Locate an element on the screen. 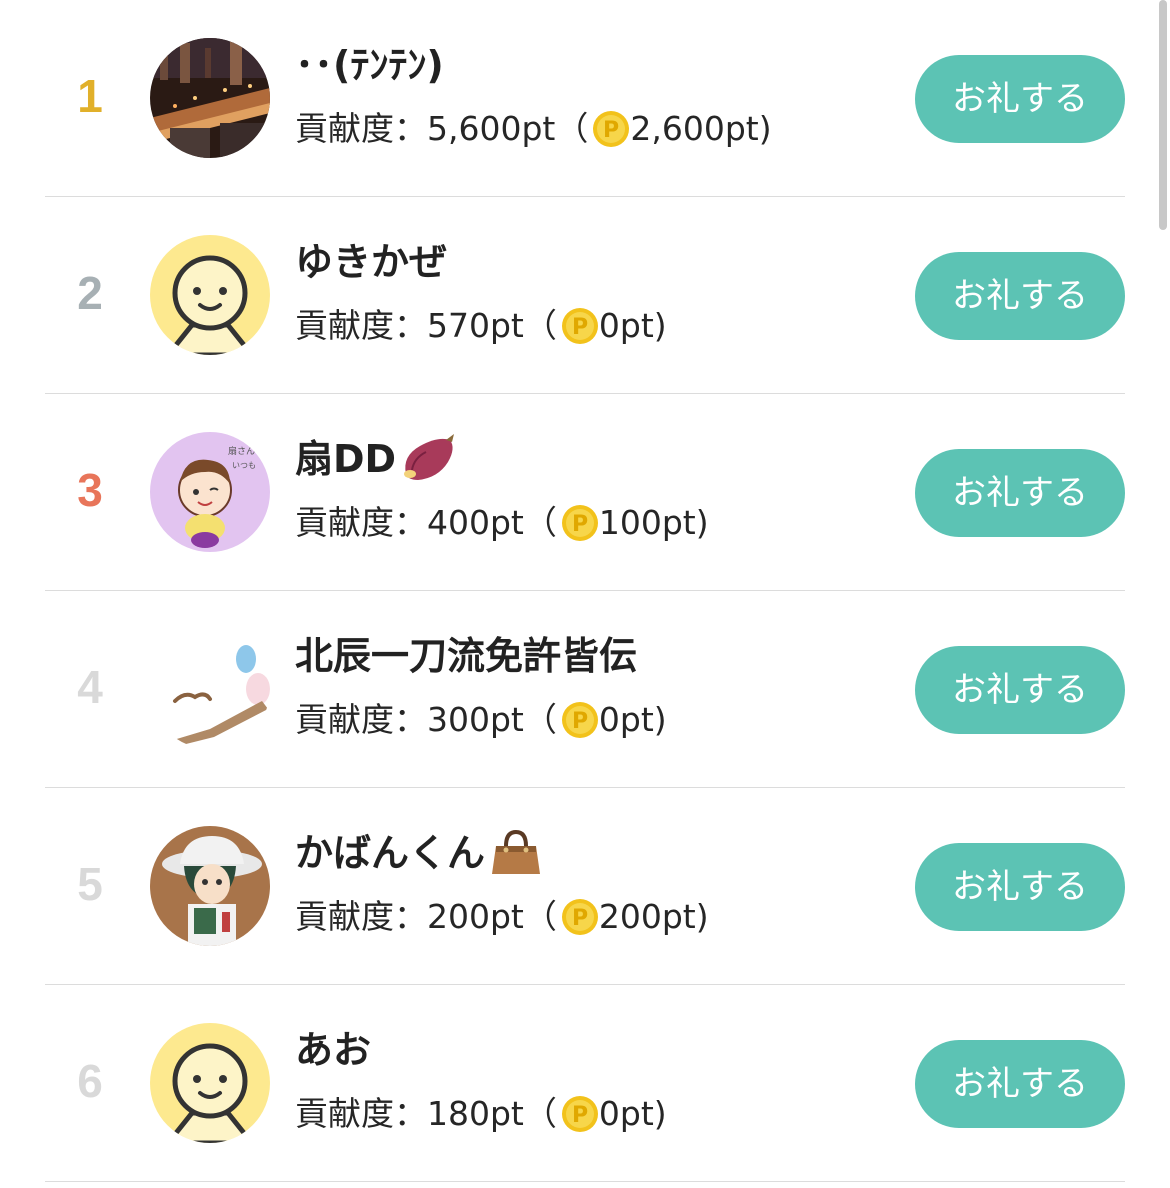 This screenshot has height=1188, width=1170. rank-number: 2 is located at coordinates (90, 293).